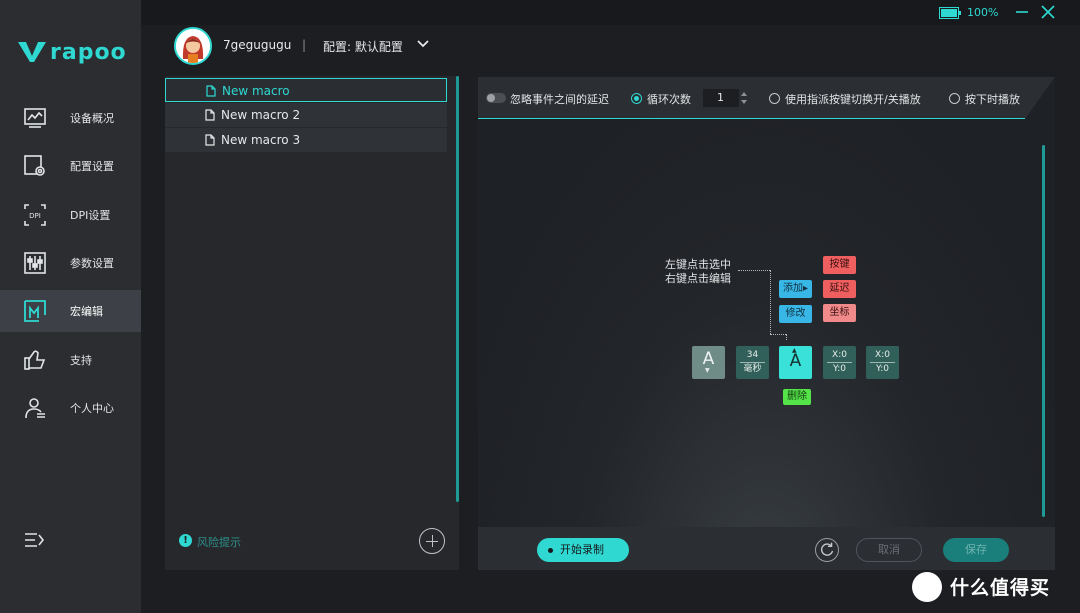 This screenshot has height=613, width=1080. Describe the element at coordinates (34, 165) in the screenshot. I see `config-gear-icon` at that location.